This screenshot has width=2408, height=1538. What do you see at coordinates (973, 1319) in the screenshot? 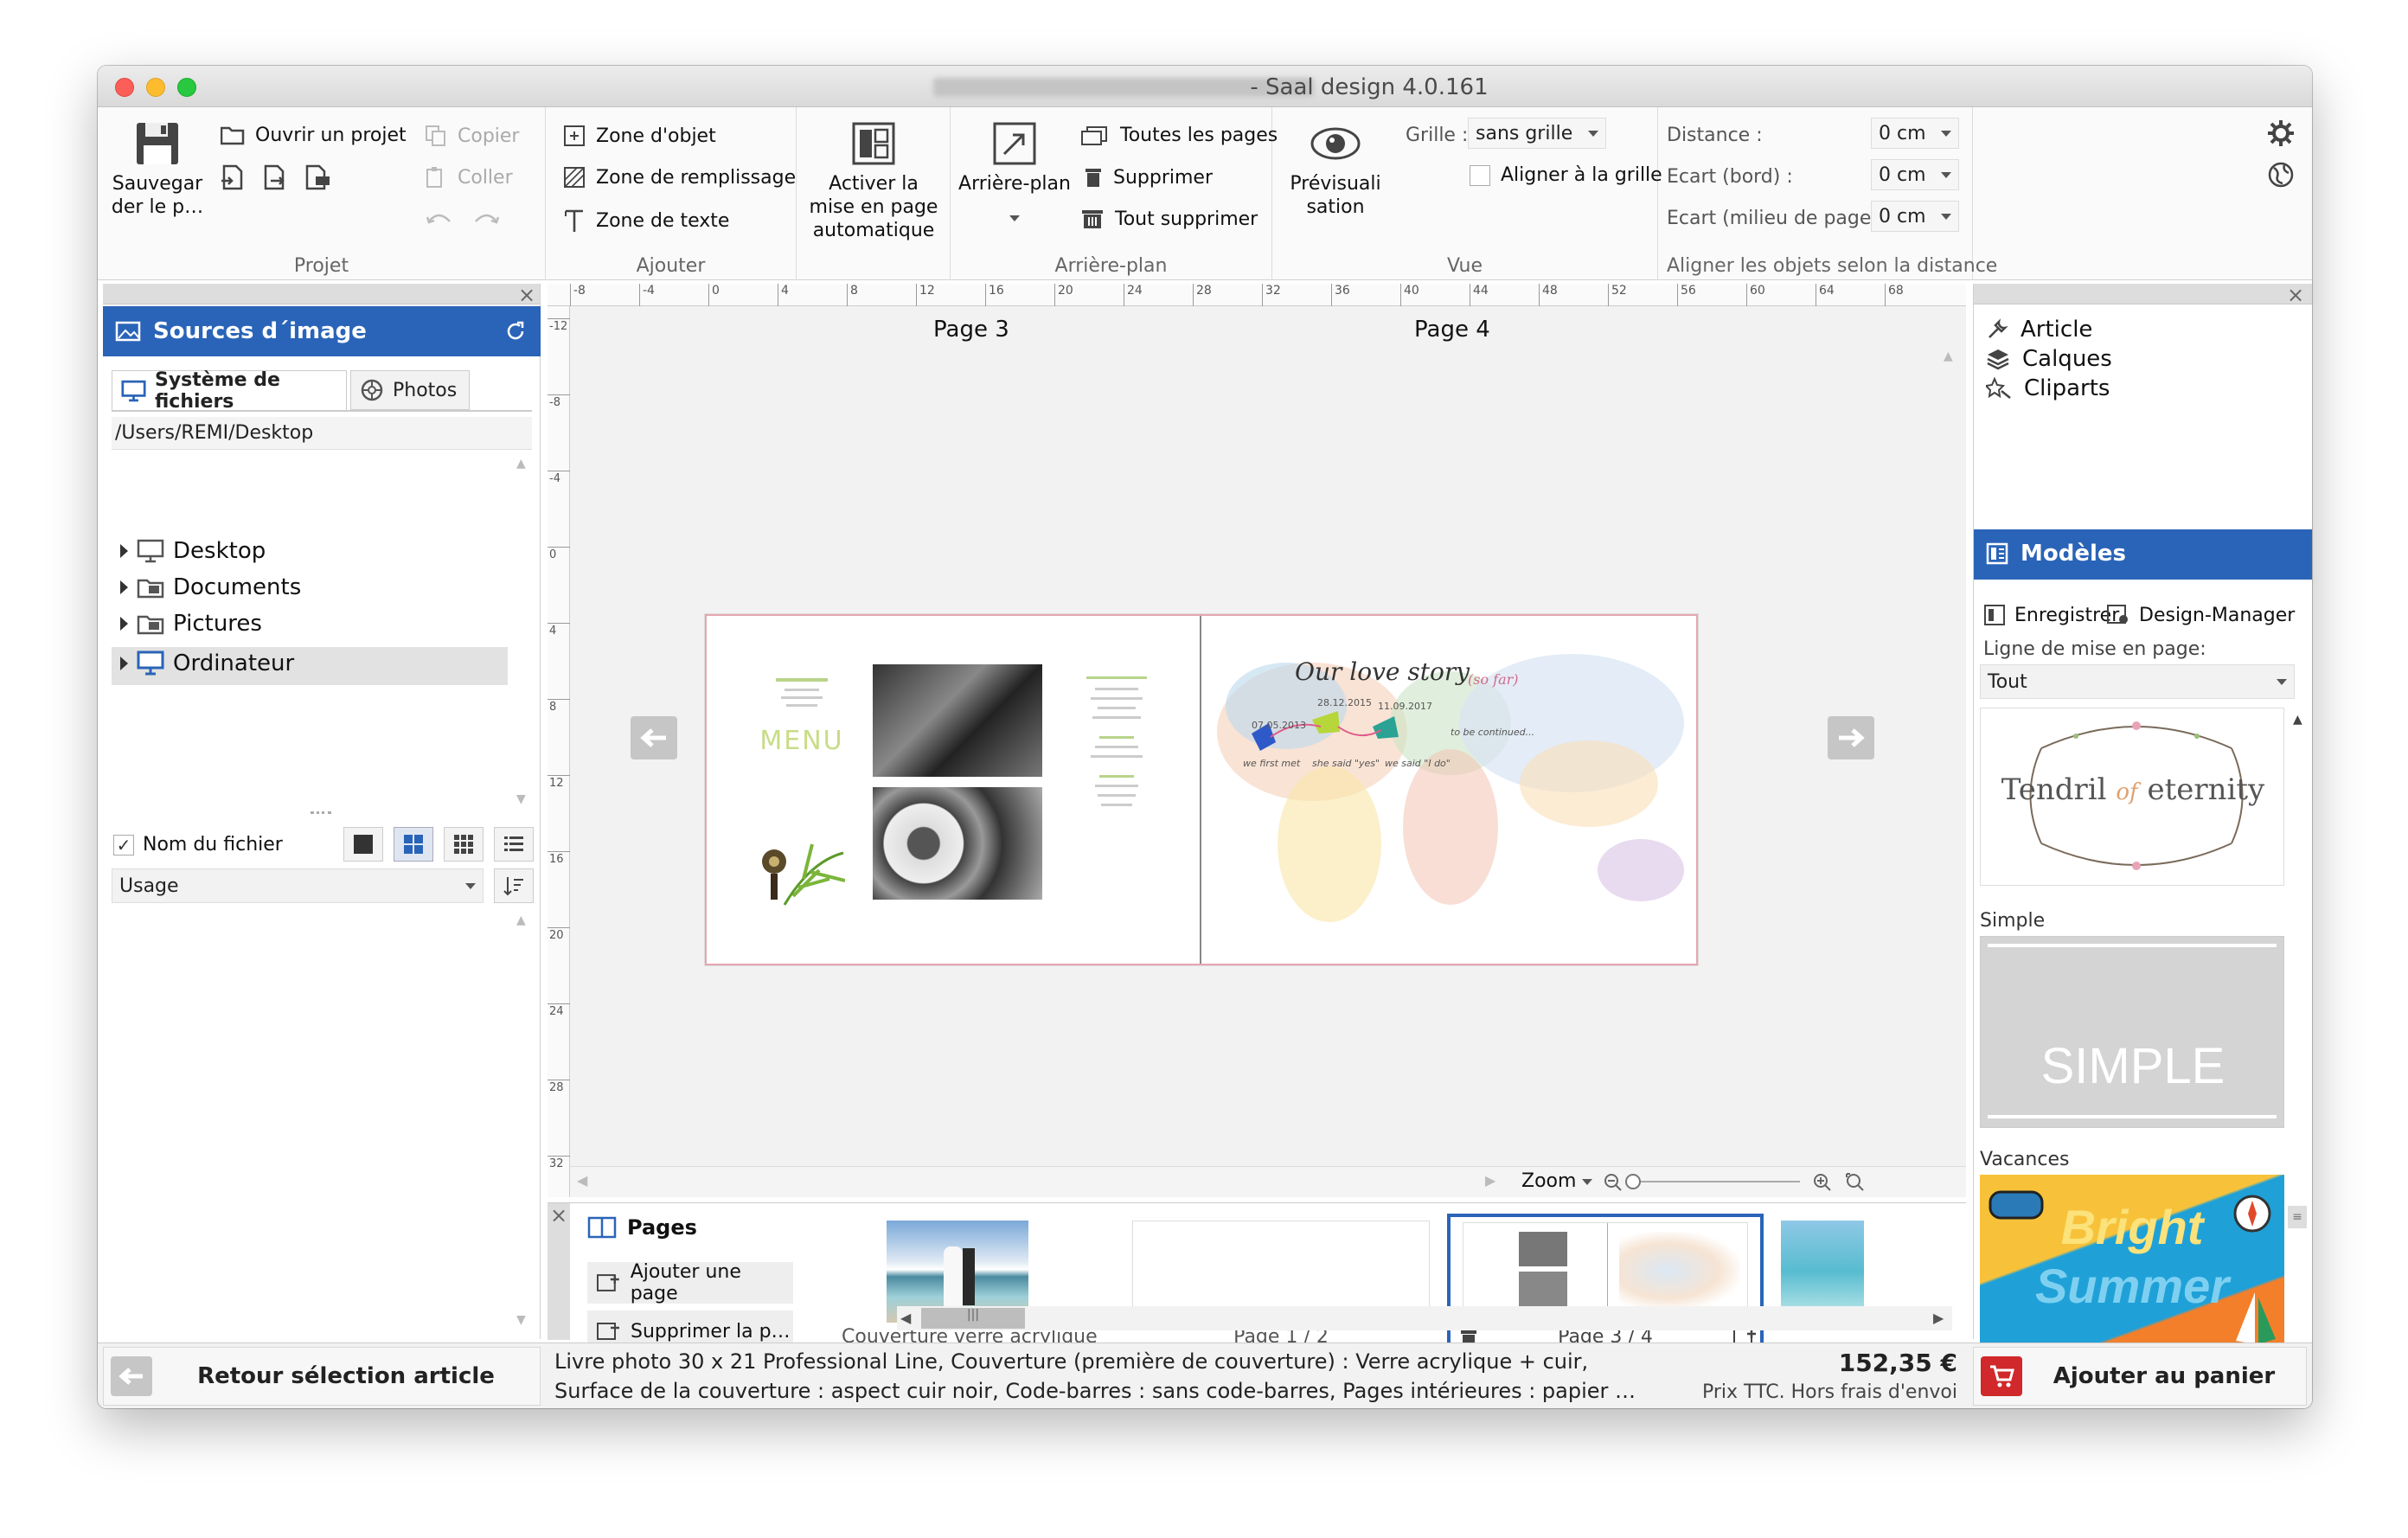
I see `scrollbar-thumb: |||` at bounding box center [973, 1319].